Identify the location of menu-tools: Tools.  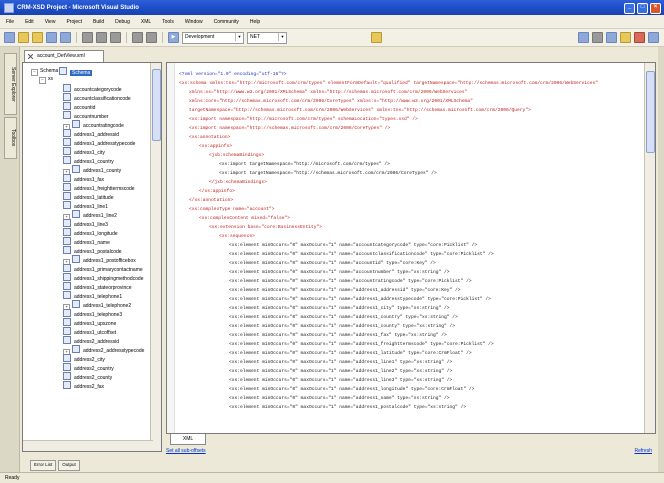
(168, 22).